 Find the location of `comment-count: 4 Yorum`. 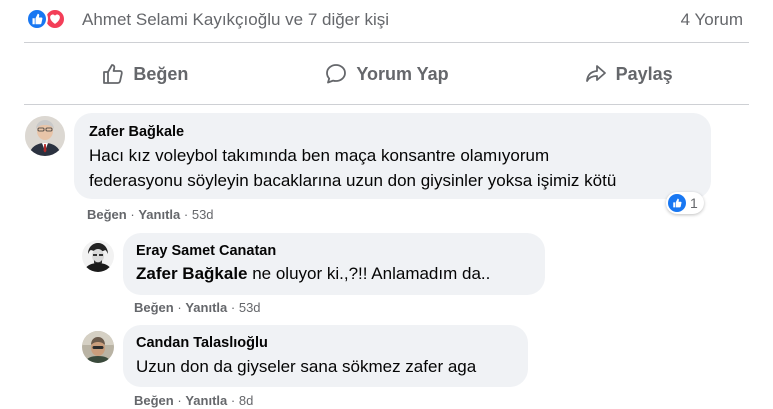

comment-count: 4 Yorum is located at coordinates (712, 20).